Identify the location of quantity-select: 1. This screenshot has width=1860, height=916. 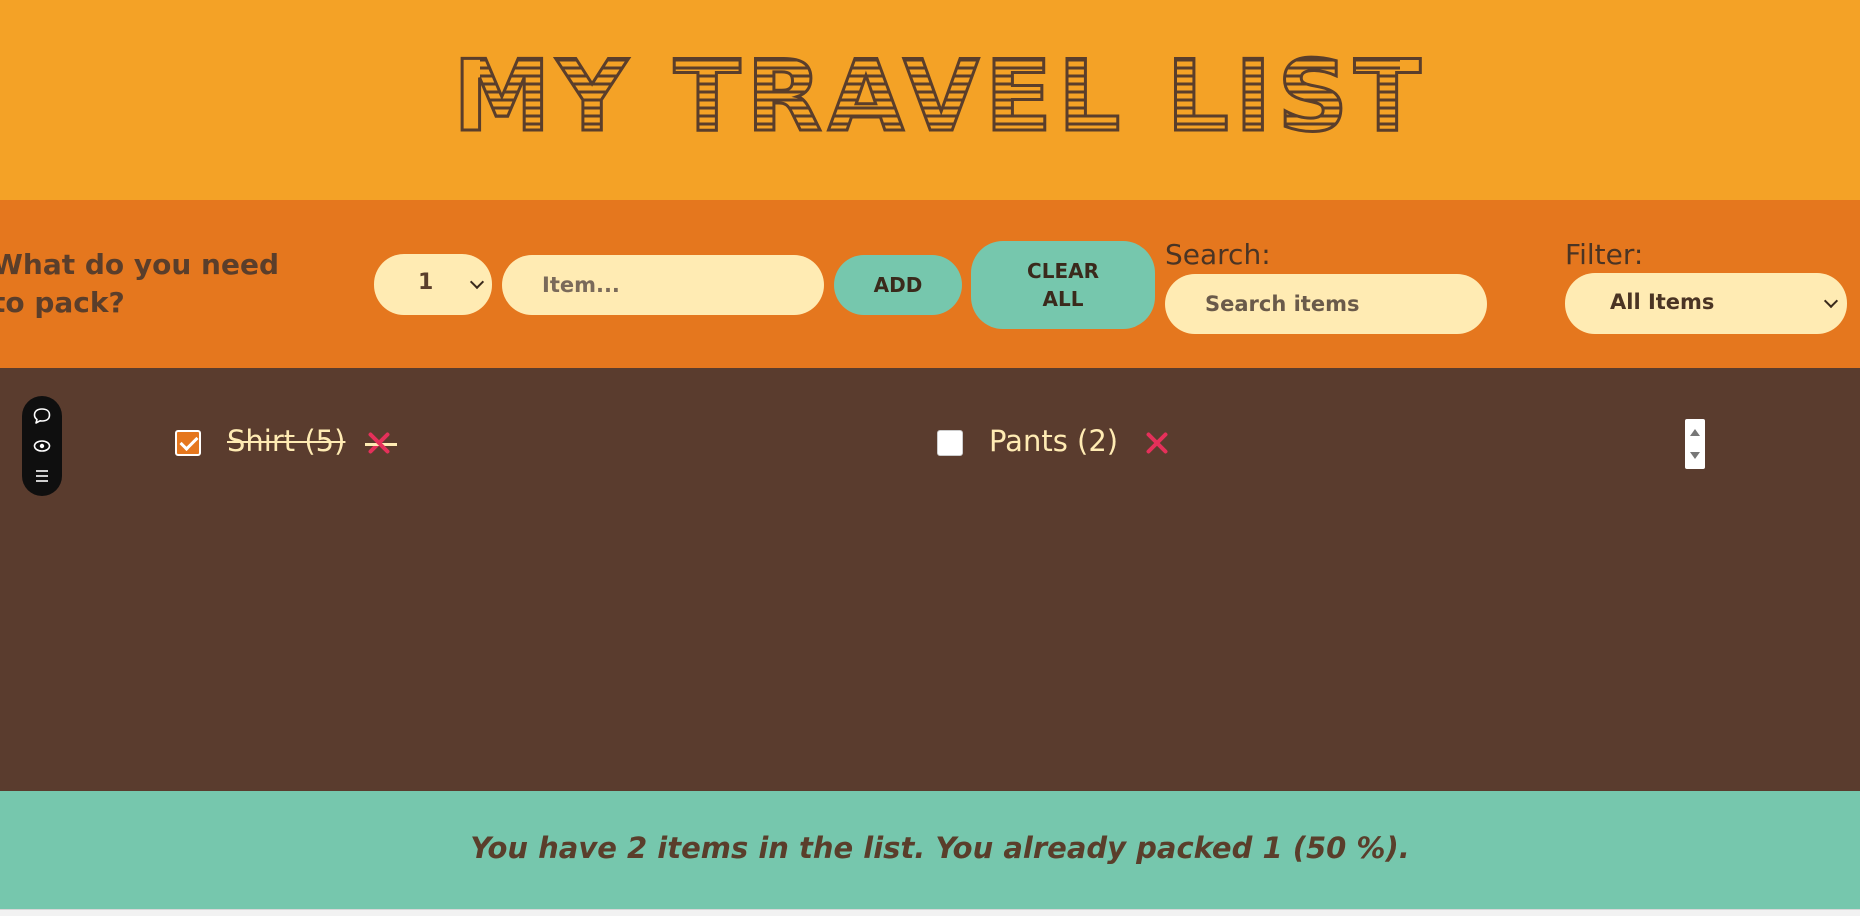
(433, 284).